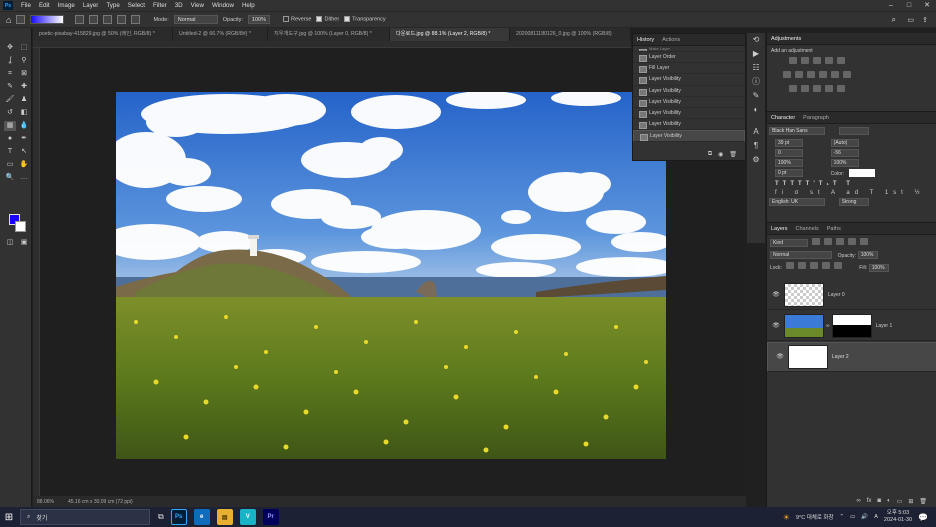 Image resolution: width=936 pixels, height=527 pixels. I want to click on tab-paths: Paths, so click(834, 229).